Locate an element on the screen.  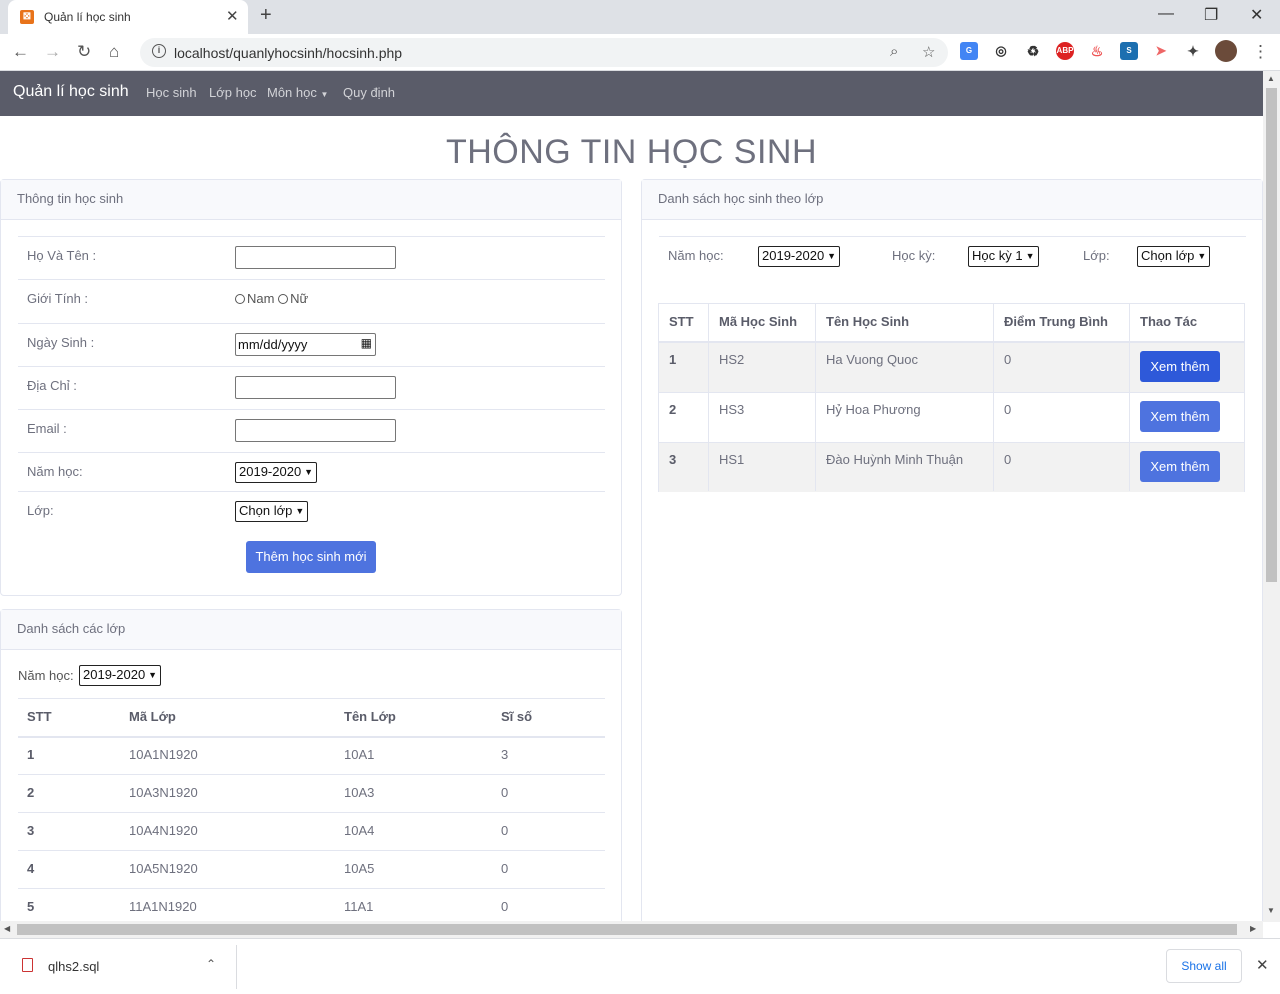
col-divider is located at coordinates (993, 397).